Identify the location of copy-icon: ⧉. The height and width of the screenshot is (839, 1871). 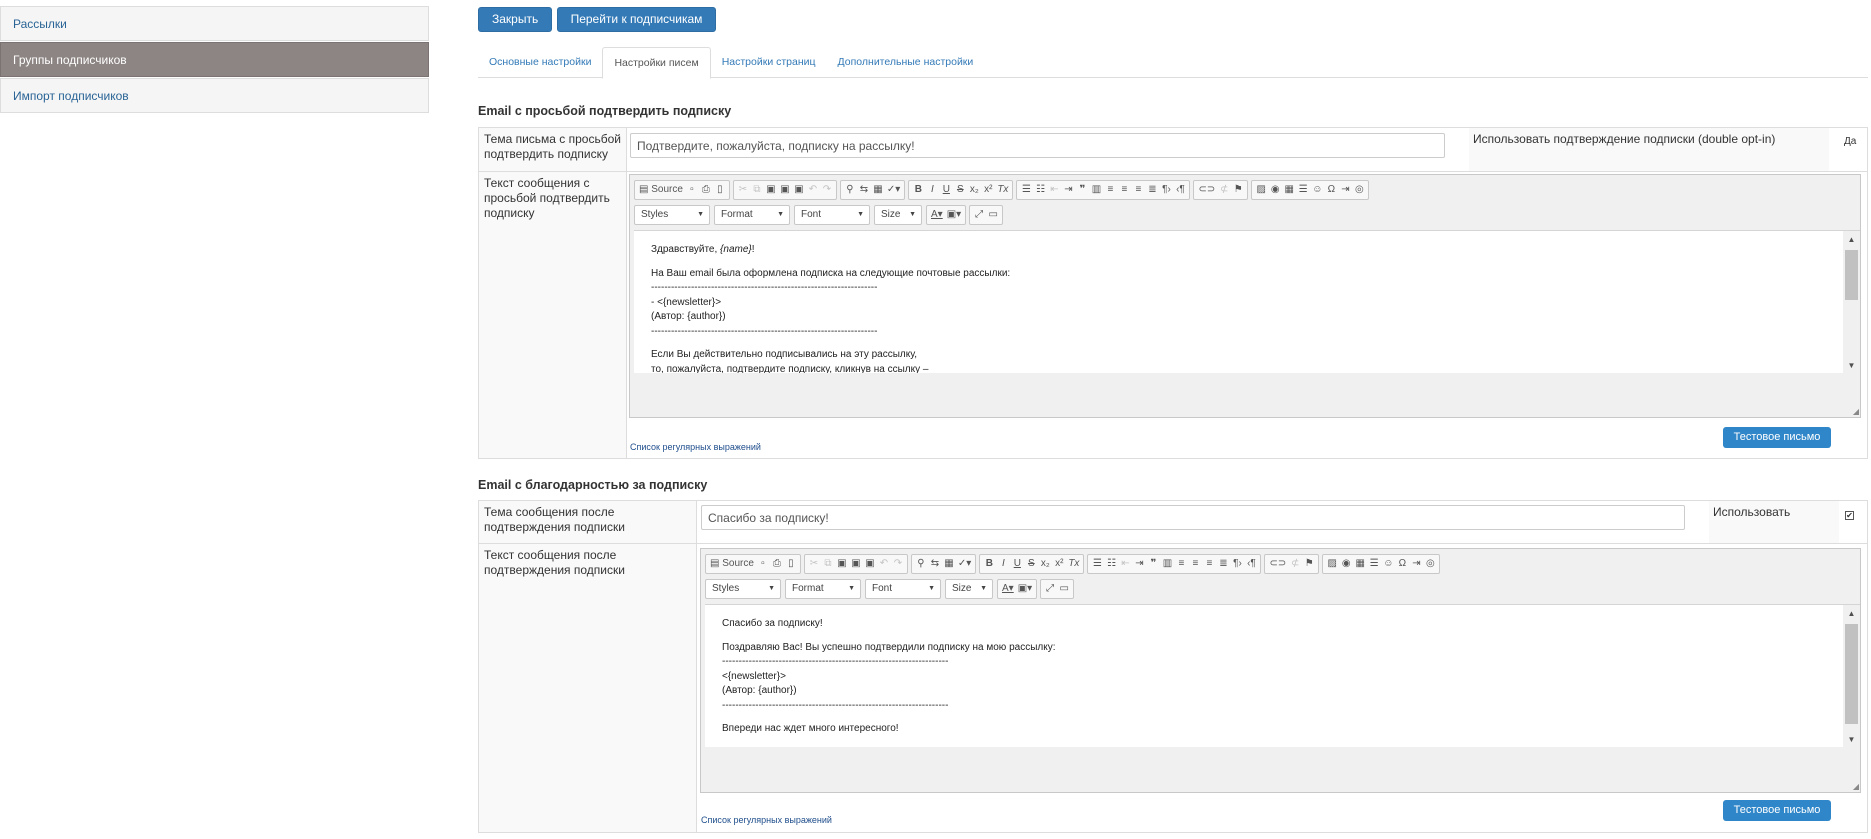
(757, 190).